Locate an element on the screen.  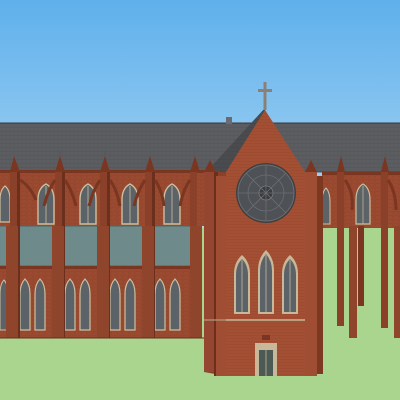
tower-windows is located at coordinates (266, 282).